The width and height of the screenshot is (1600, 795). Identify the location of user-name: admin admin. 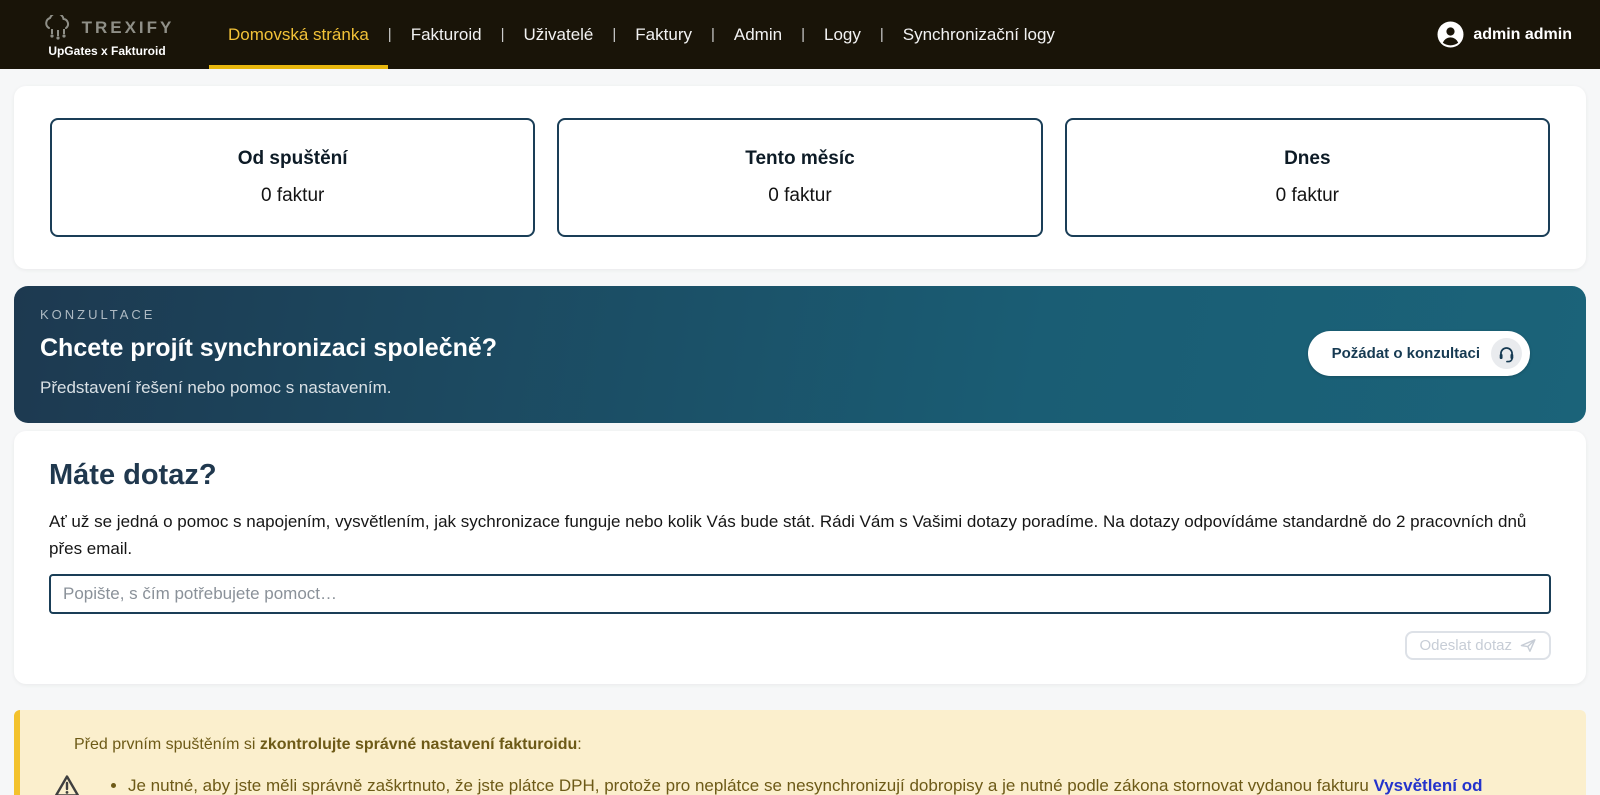
(1522, 34).